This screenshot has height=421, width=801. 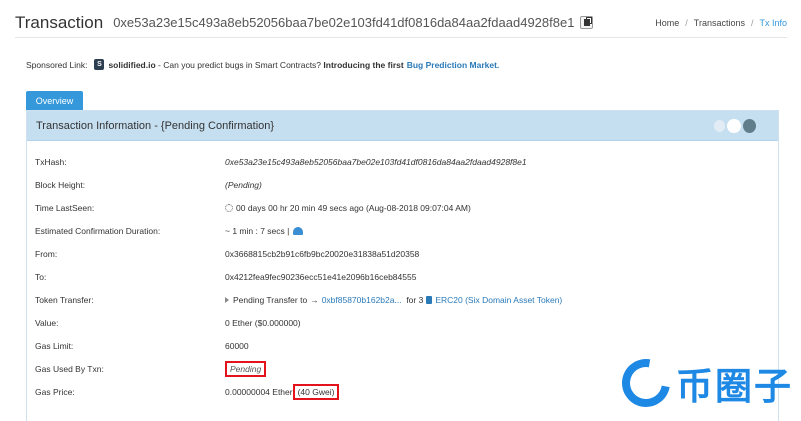 I want to click on gas-used-value: Pending, so click(x=246, y=369).